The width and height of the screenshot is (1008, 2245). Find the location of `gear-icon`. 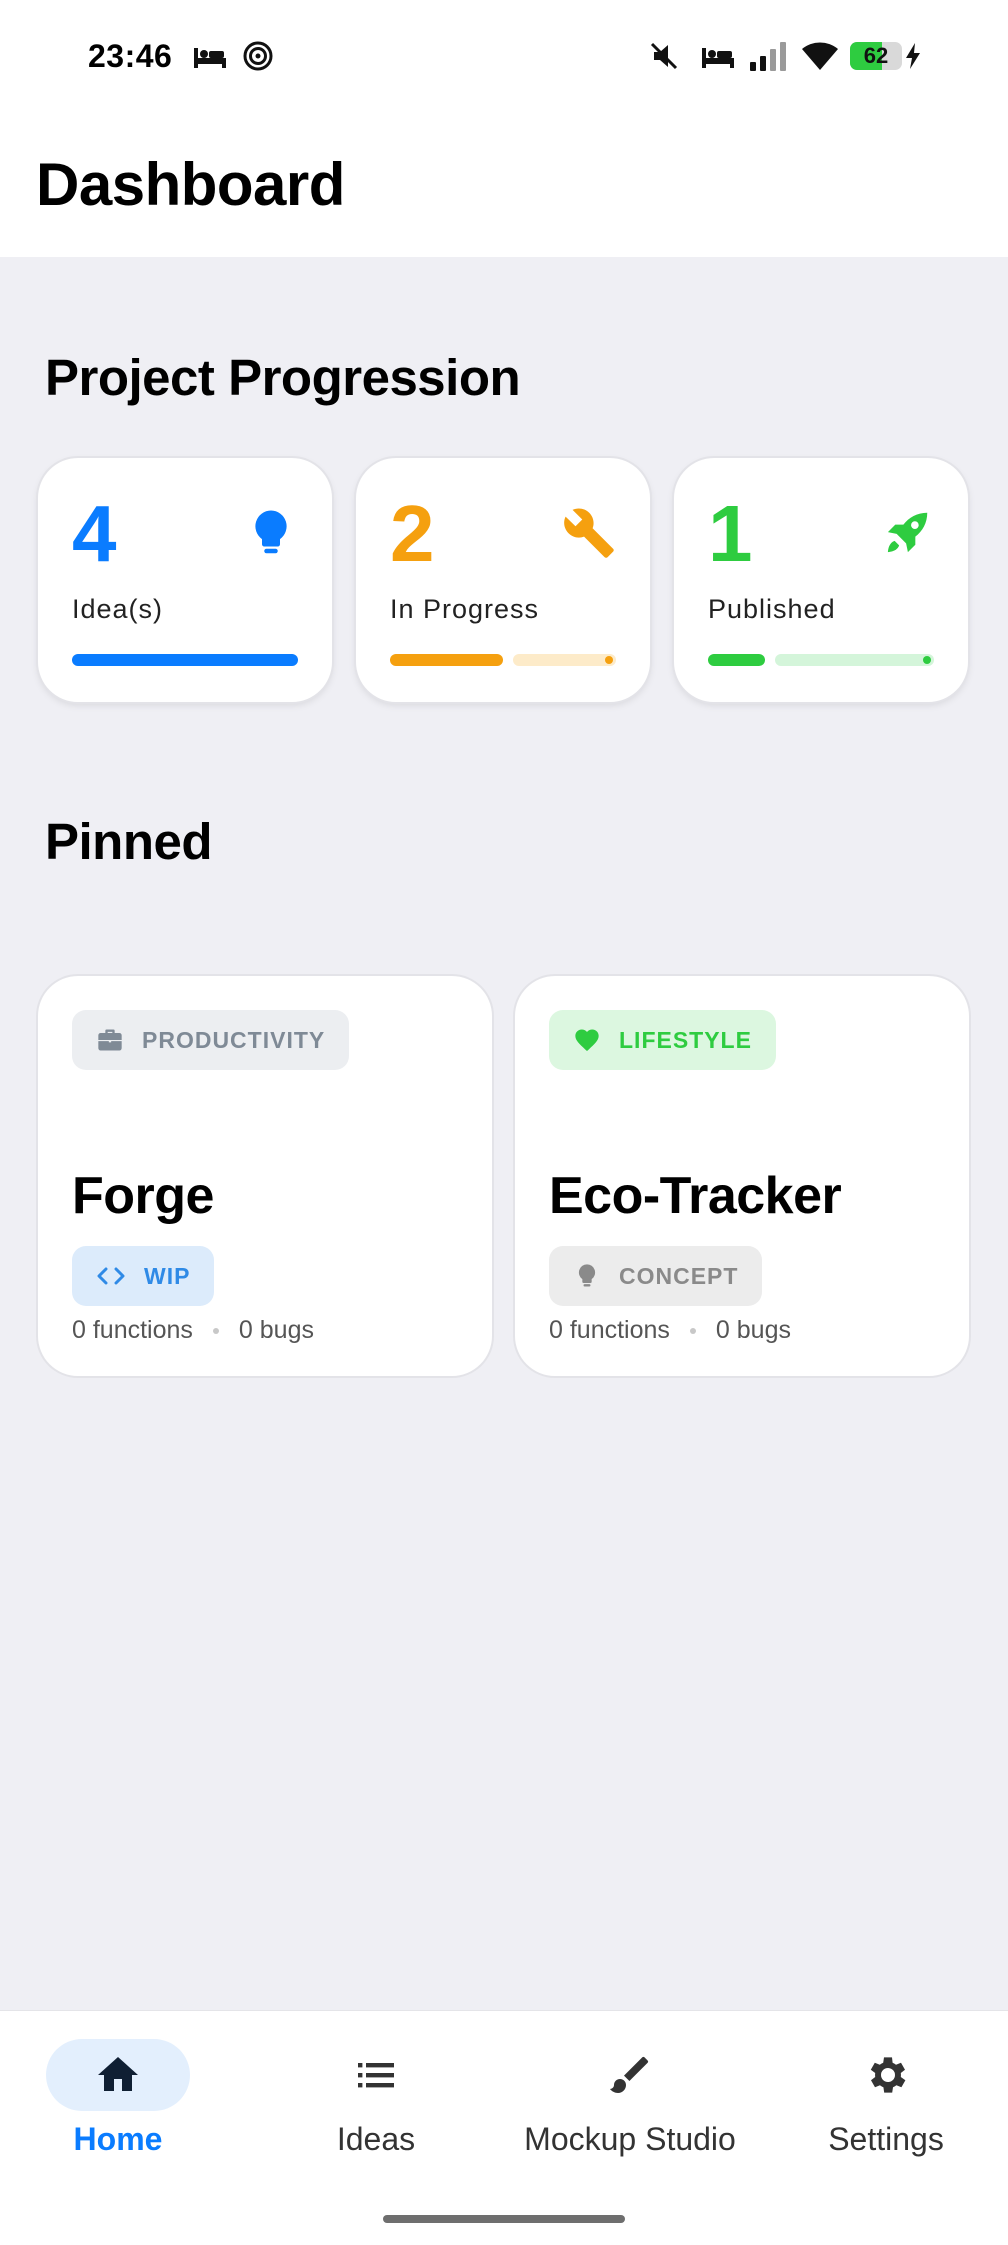

gear-icon is located at coordinates (886, 2075).